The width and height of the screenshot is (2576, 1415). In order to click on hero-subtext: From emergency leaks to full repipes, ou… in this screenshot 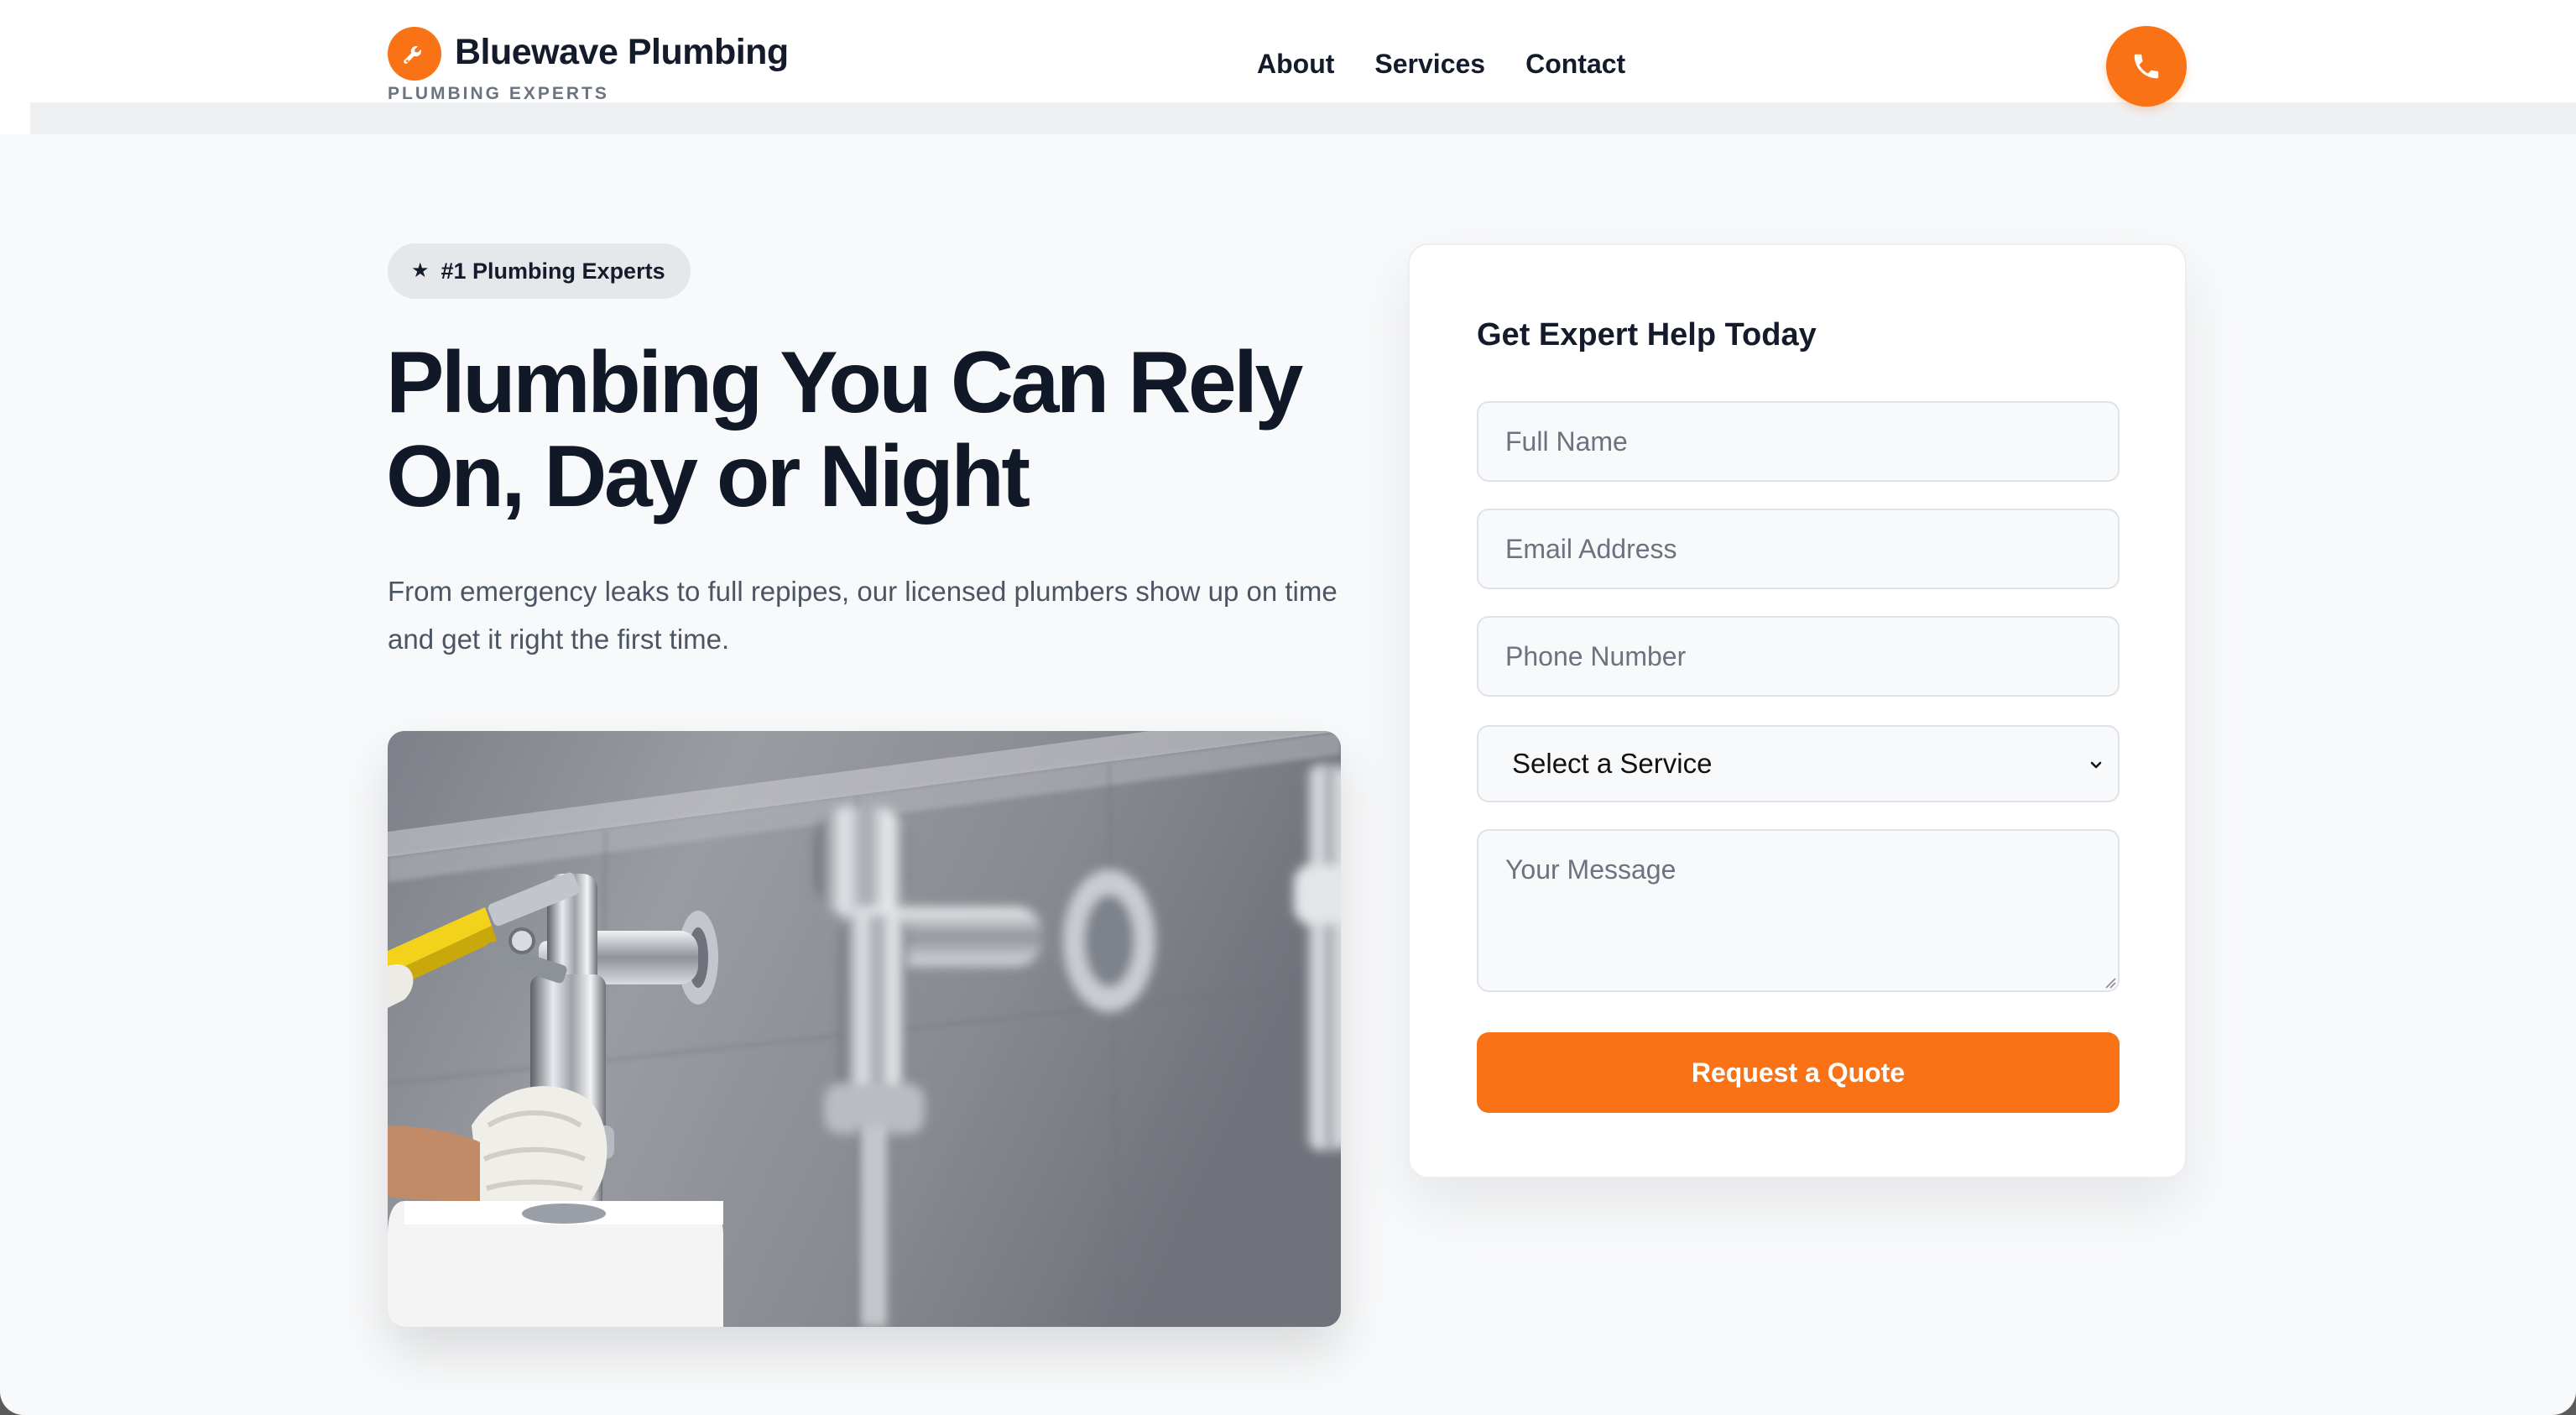, I will do `click(863, 615)`.